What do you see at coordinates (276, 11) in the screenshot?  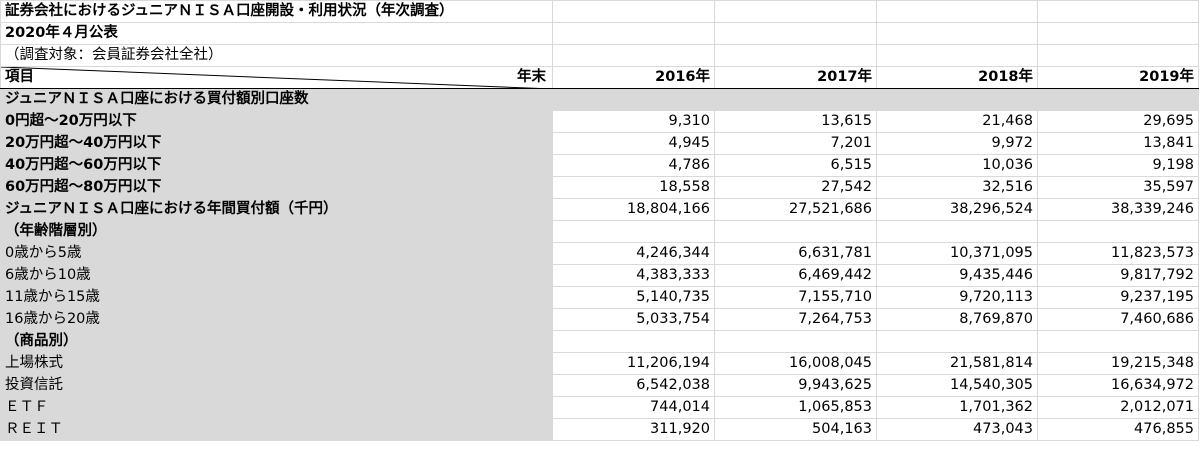 I see `sheet-title: 証券会社におけるジュニアＮＩＳＡ口座開設・利用状況（年次調査）` at bounding box center [276, 11].